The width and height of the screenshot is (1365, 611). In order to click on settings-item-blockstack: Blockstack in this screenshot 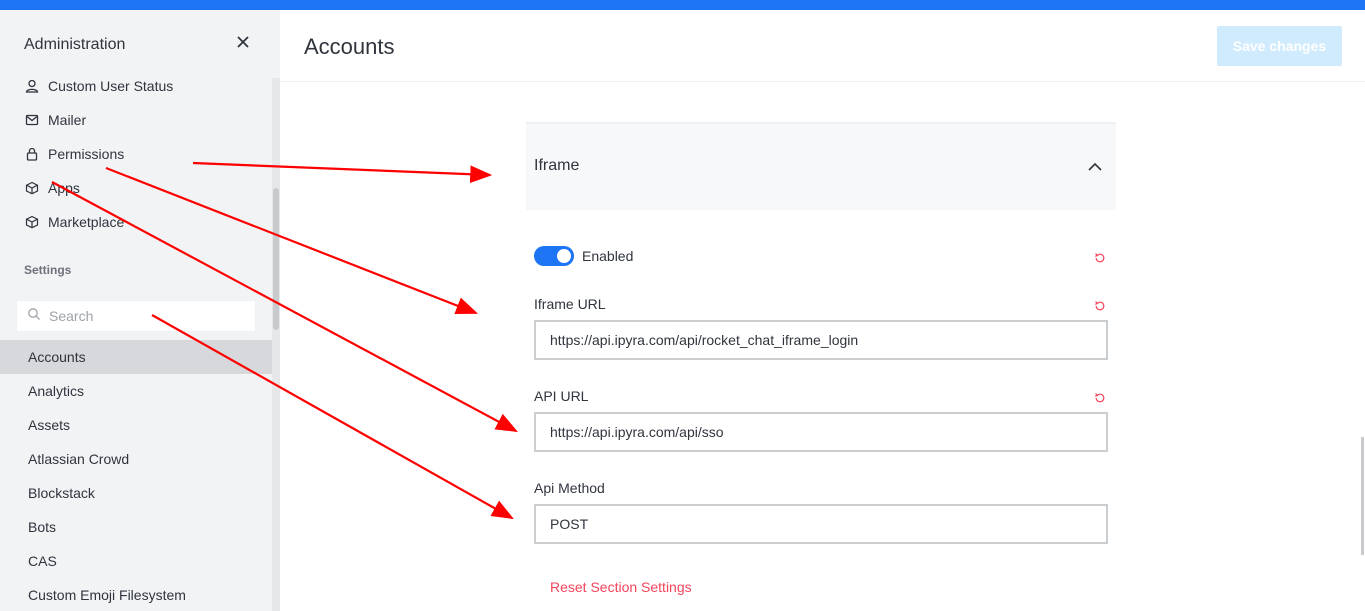, I will do `click(136, 493)`.